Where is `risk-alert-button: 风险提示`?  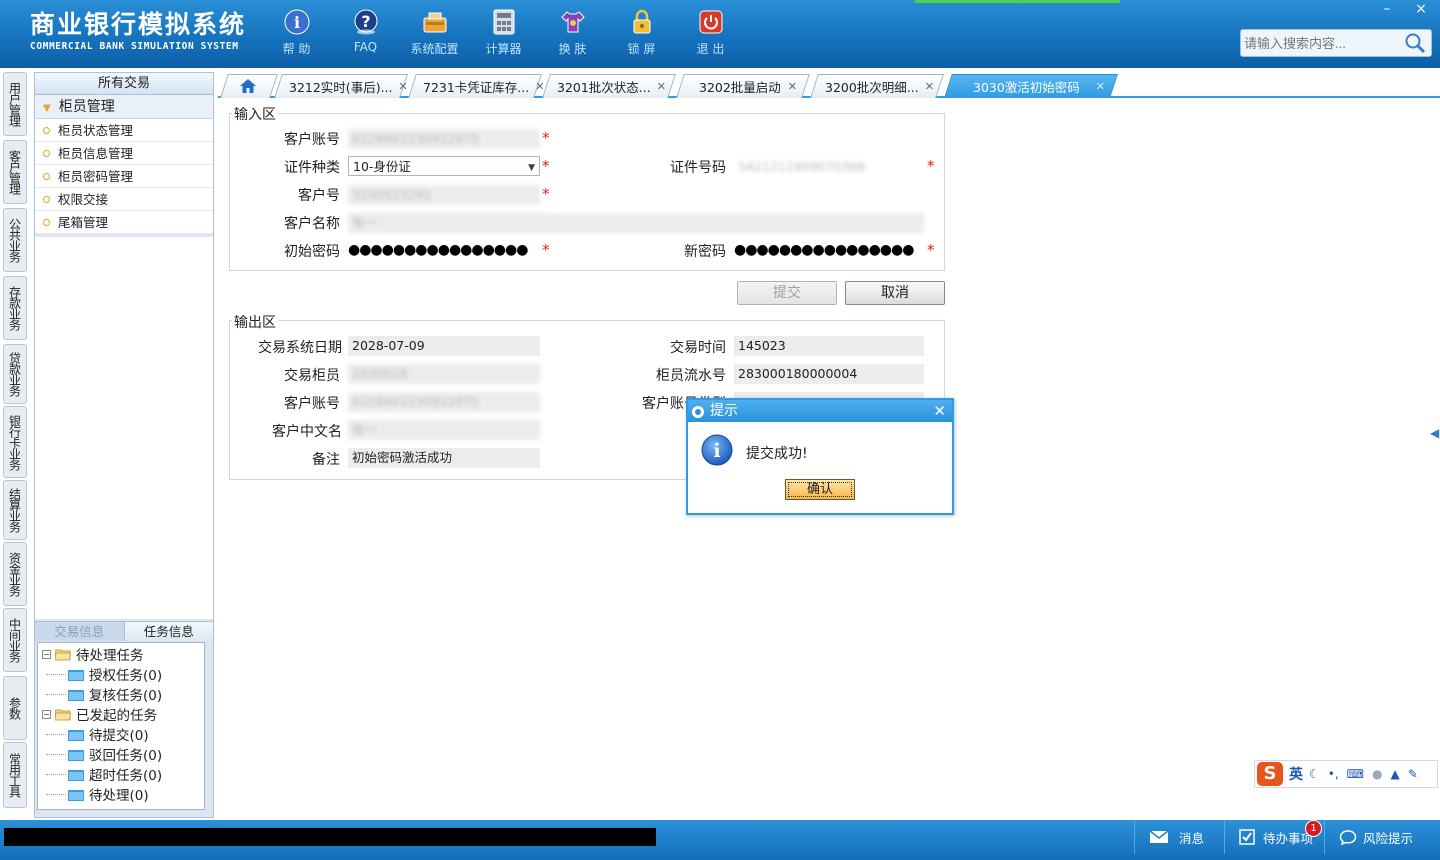
risk-alert-button: 风险提示 is located at coordinates (1382, 837).